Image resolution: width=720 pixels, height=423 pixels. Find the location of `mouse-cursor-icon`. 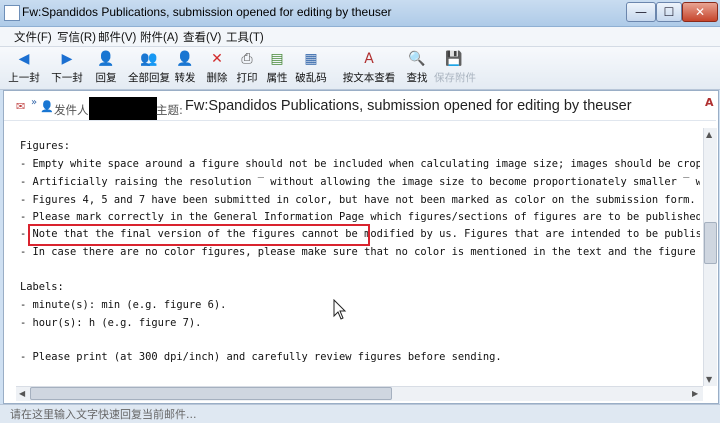

mouse-cursor-icon is located at coordinates (340, 309).